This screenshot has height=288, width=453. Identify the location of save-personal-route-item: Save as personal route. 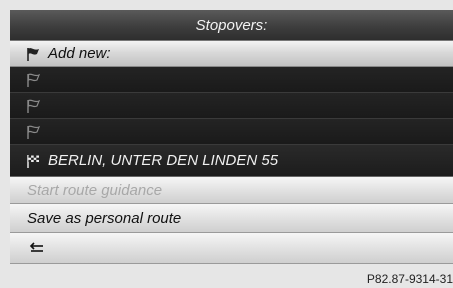
(231, 218).